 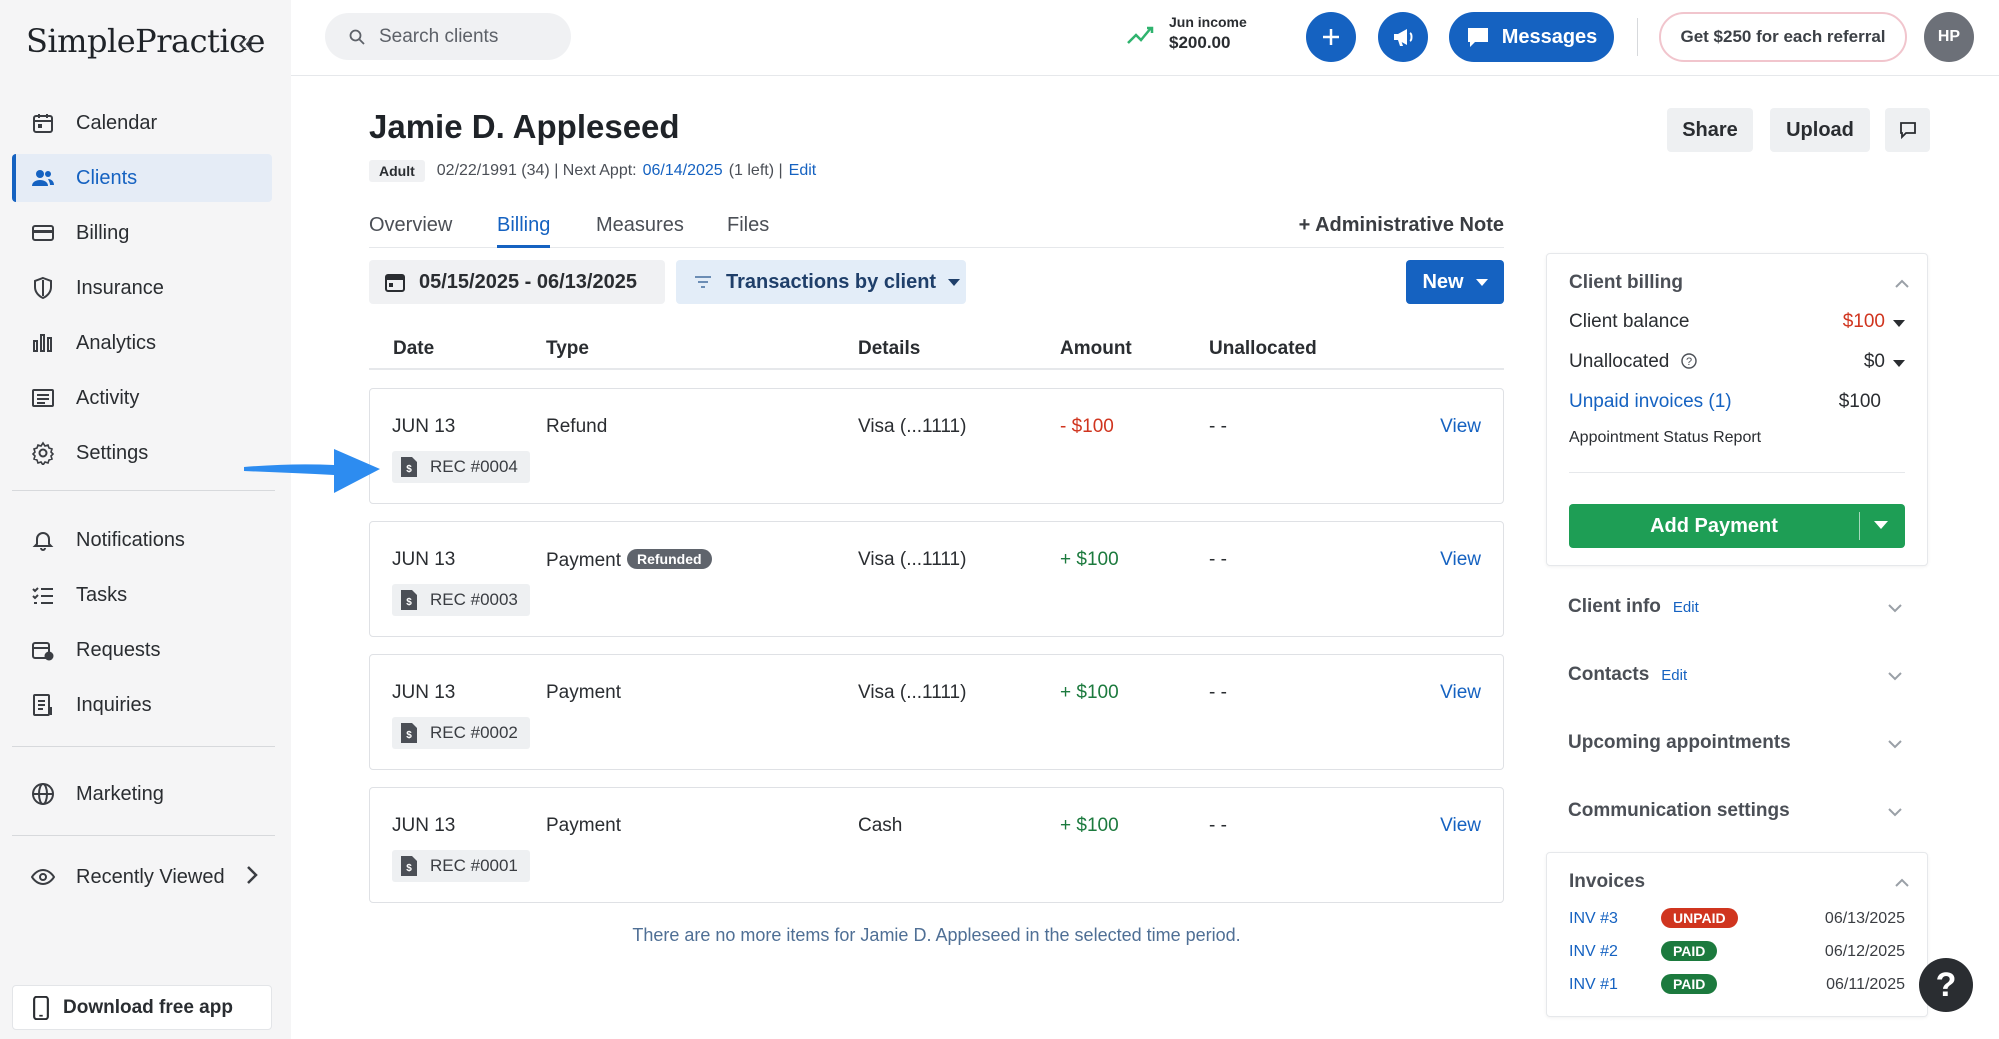 What do you see at coordinates (703, 282) in the screenshot?
I see `filter-icon` at bounding box center [703, 282].